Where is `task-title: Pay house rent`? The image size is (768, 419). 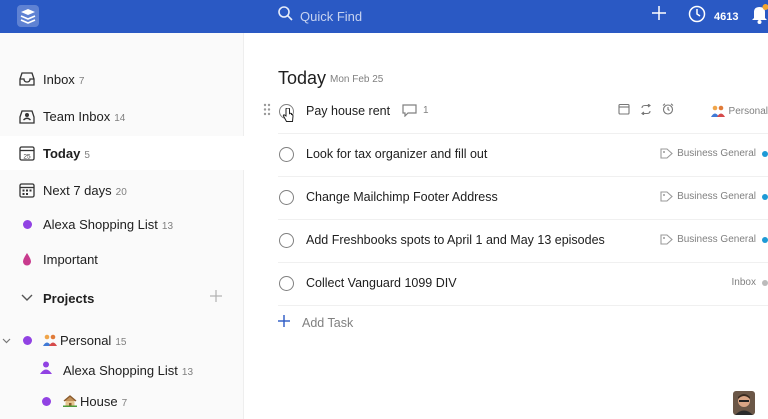
task-title: Pay house rent is located at coordinates (348, 111).